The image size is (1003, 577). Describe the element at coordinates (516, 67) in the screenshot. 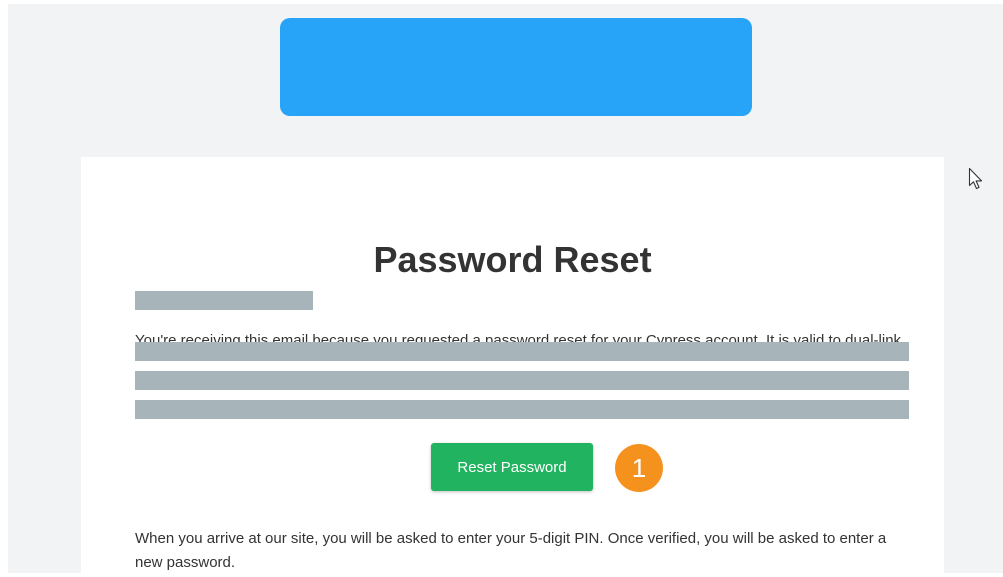

I see `header-banner` at that location.